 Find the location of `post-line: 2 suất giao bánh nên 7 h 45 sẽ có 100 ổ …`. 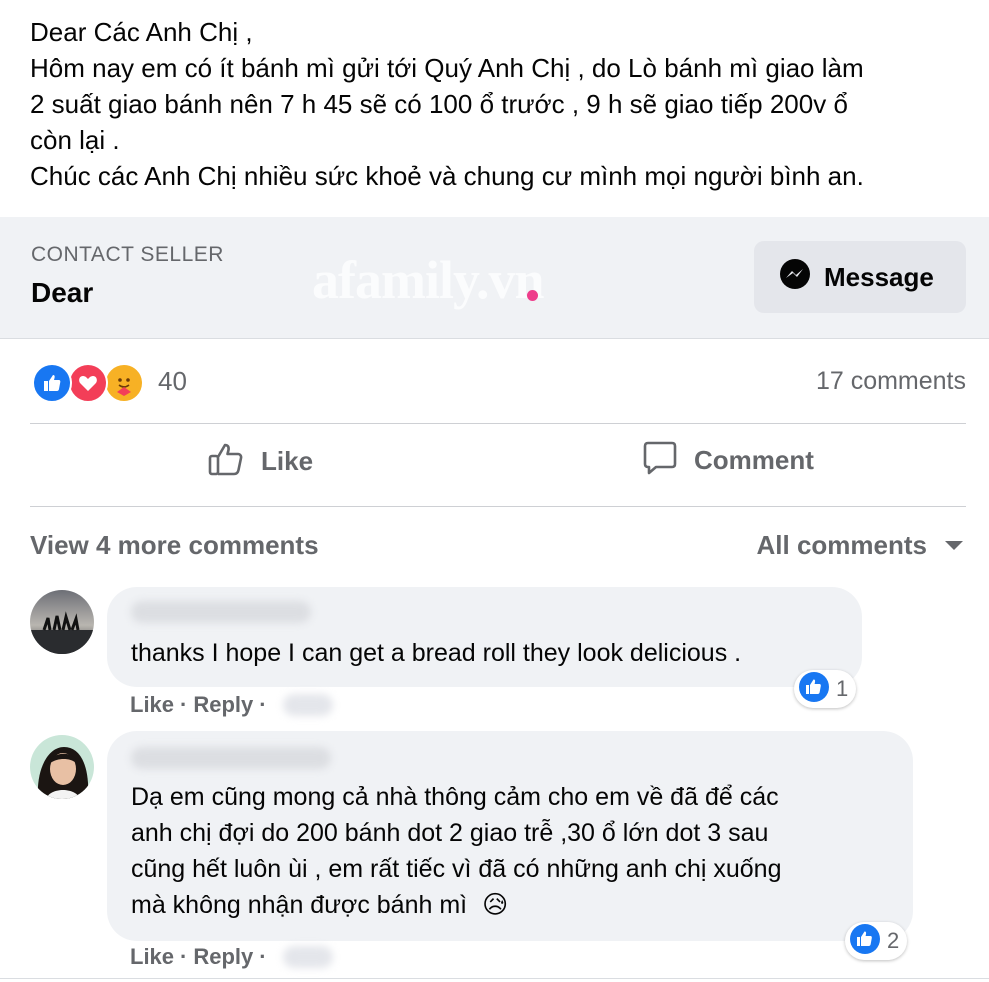

post-line: 2 suất giao bánh nên 7 h 45 sẽ có 100 ổ … is located at coordinates (439, 104).